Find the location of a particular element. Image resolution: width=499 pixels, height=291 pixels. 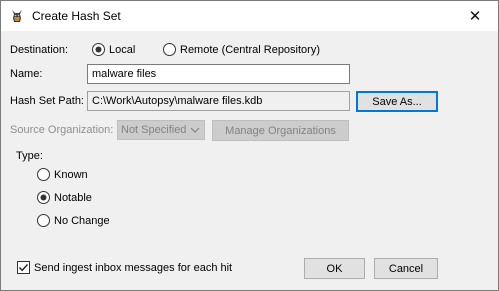

source-organization-select: Not Specified is located at coordinates (161, 130).